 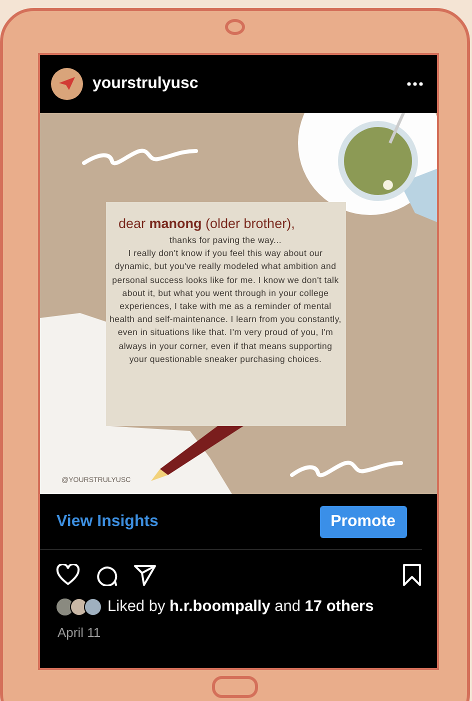 I want to click on view-insights-link: View Insights, so click(x=107, y=521).